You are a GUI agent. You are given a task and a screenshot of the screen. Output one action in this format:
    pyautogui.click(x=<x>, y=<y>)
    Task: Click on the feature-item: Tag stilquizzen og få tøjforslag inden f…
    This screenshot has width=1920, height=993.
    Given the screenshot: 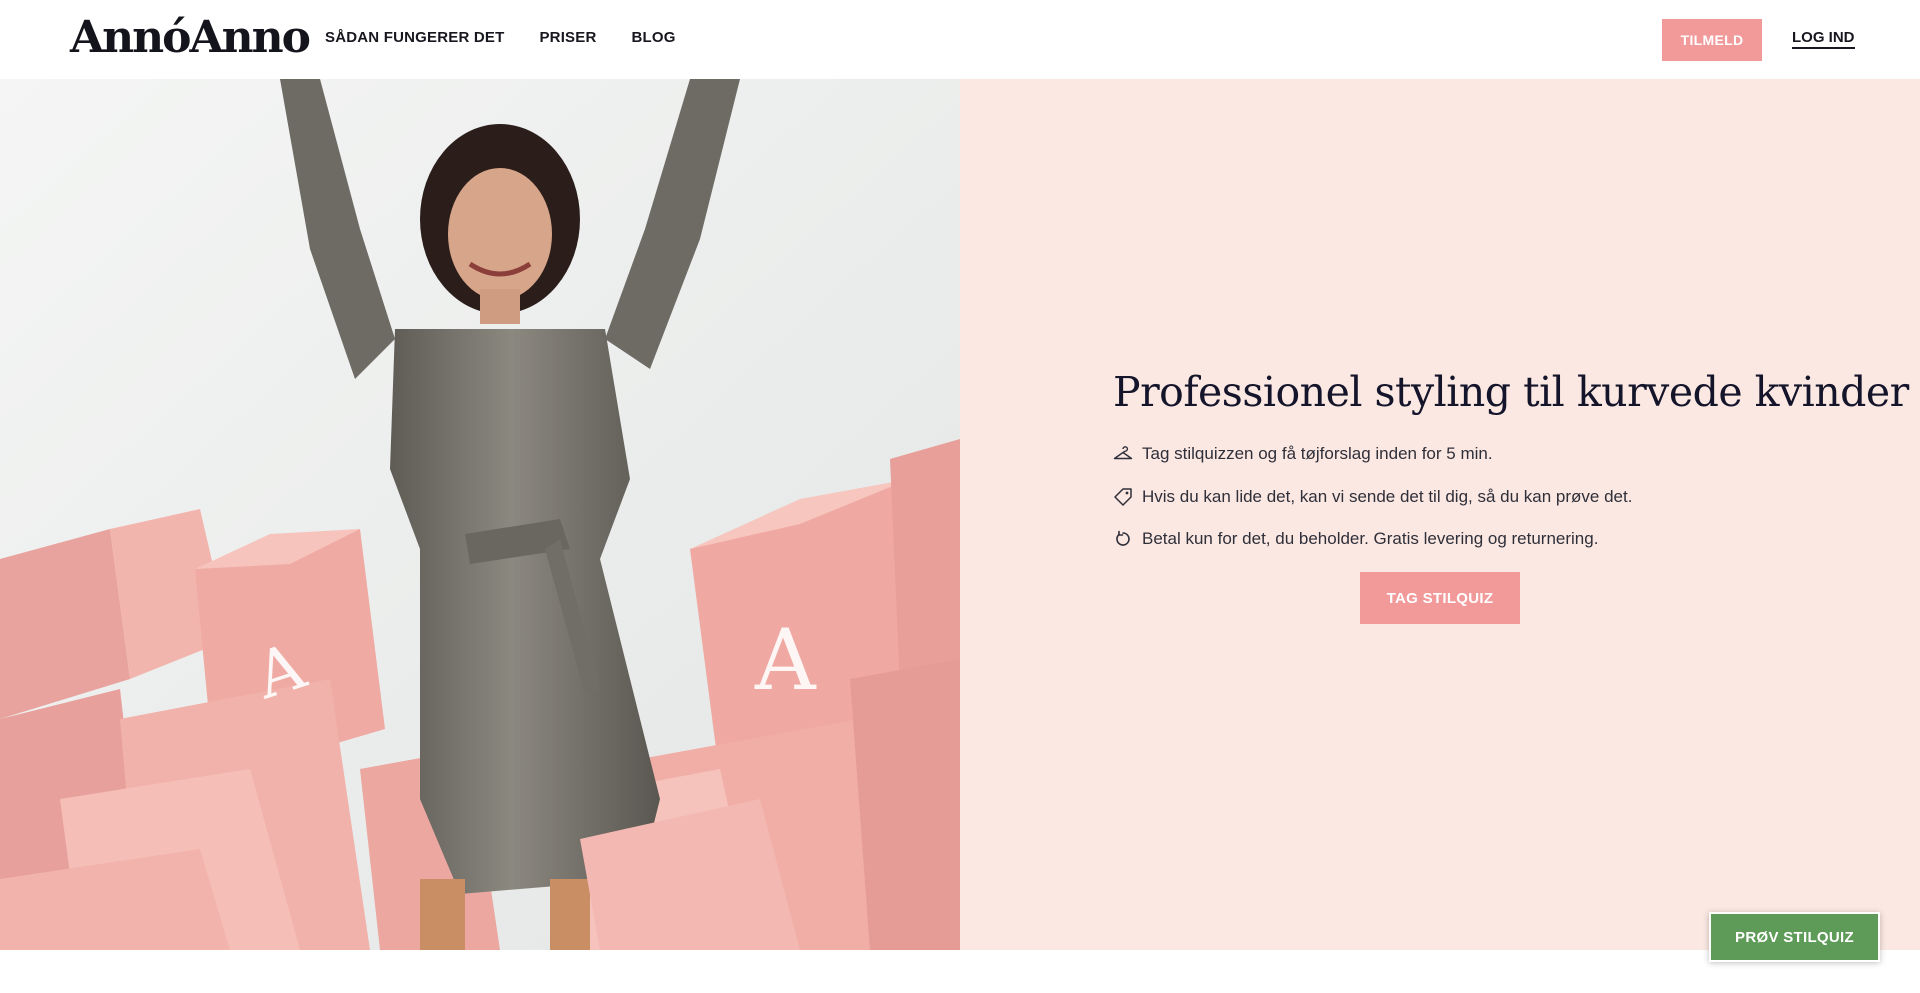 What is the action you would take?
    pyautogui.click(x=1372, y=454)
    